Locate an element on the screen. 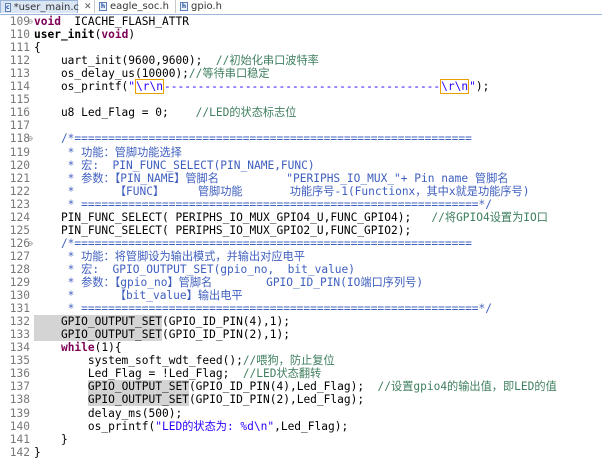 The height and width of the screenshot is (467, 602). code-token: { is located at coordinates (37, 48).